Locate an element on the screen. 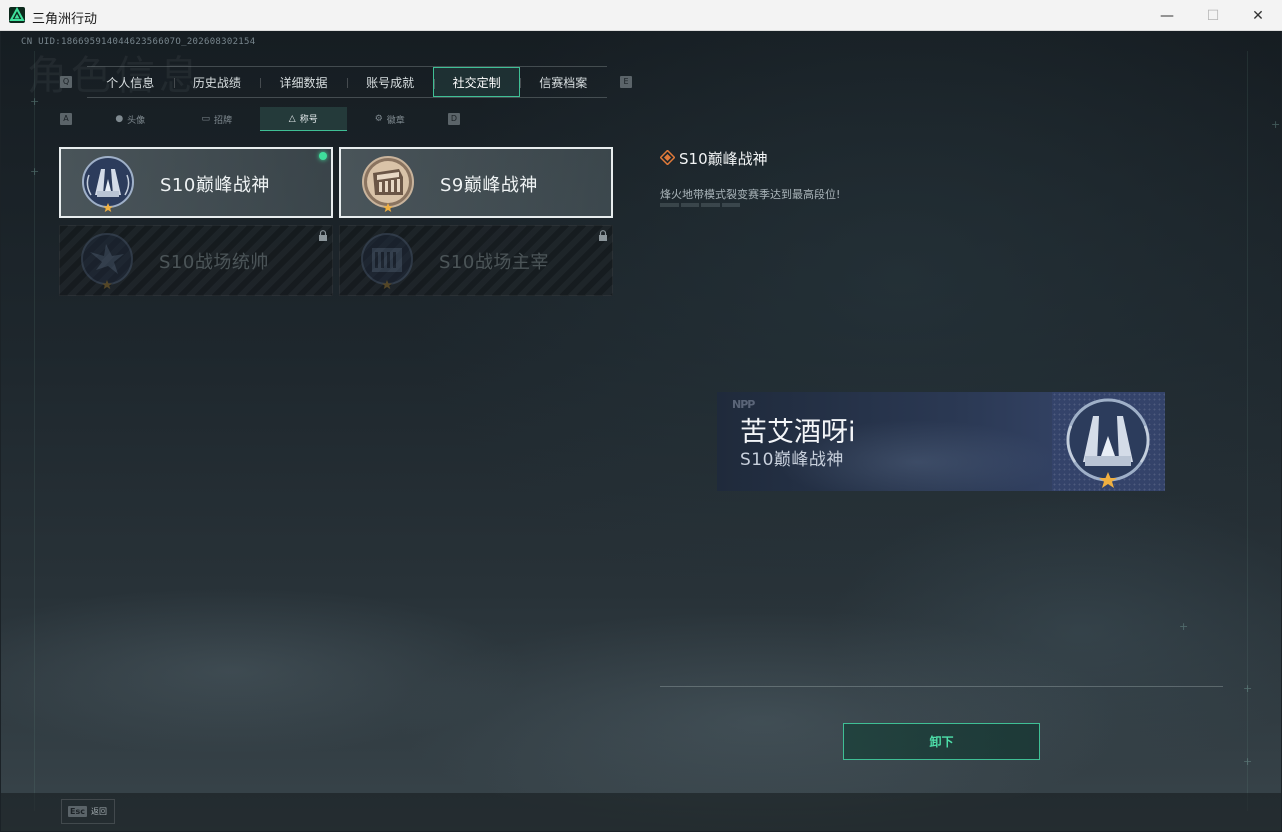 This screenshot has width=1282, height=832. equipped-indicator-icon is located at coordinates (323, 156).